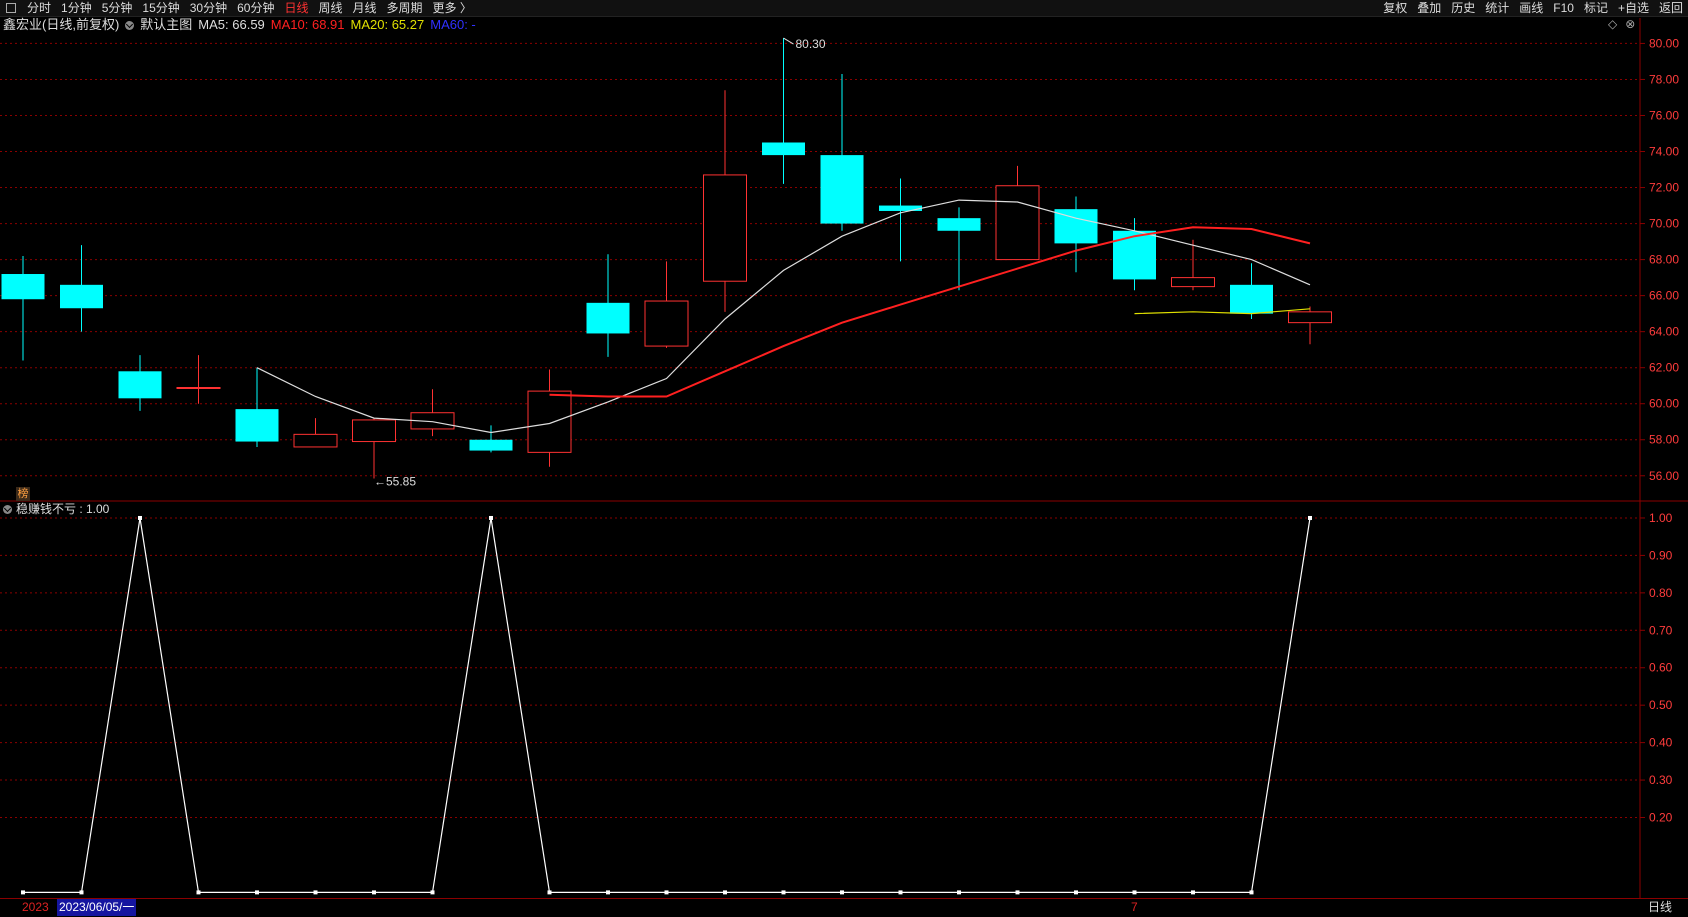 This screenshot has height=917, width=1688. I want to click on toolbar-button-3: 统计, so click(1497, 8).